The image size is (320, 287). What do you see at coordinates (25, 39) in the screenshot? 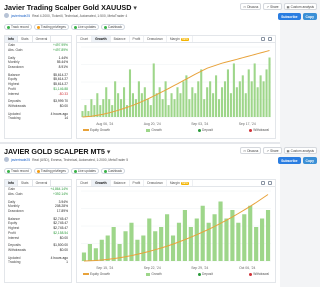
I see `tab-1: Stats` at bounding box center [25, 39].